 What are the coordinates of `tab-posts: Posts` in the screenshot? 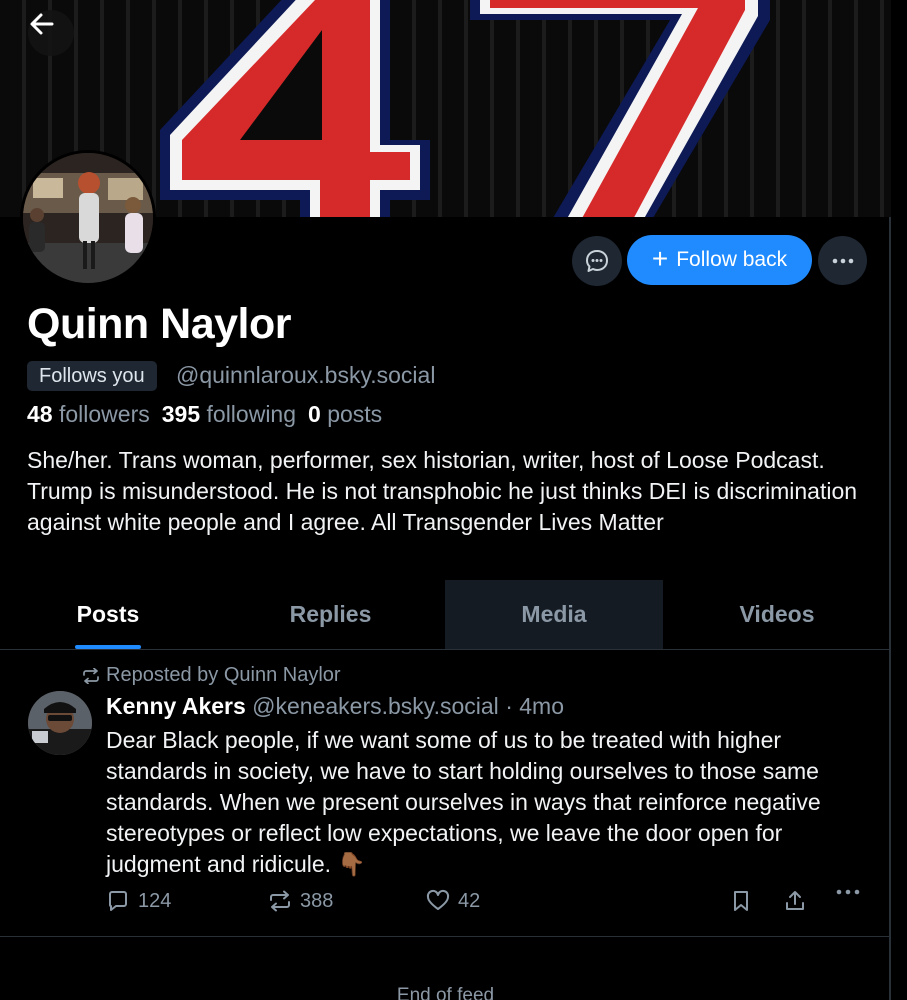 It's located at (108, 614).